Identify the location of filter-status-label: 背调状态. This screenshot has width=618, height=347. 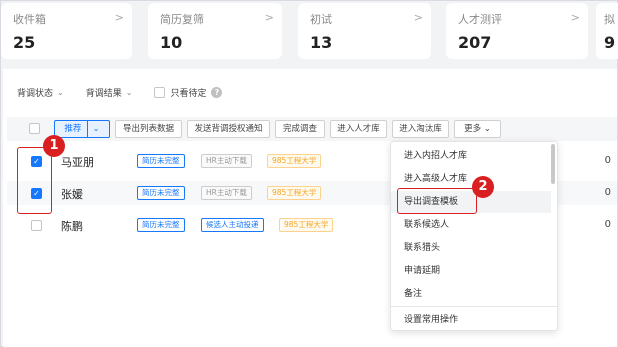
(35, 94).